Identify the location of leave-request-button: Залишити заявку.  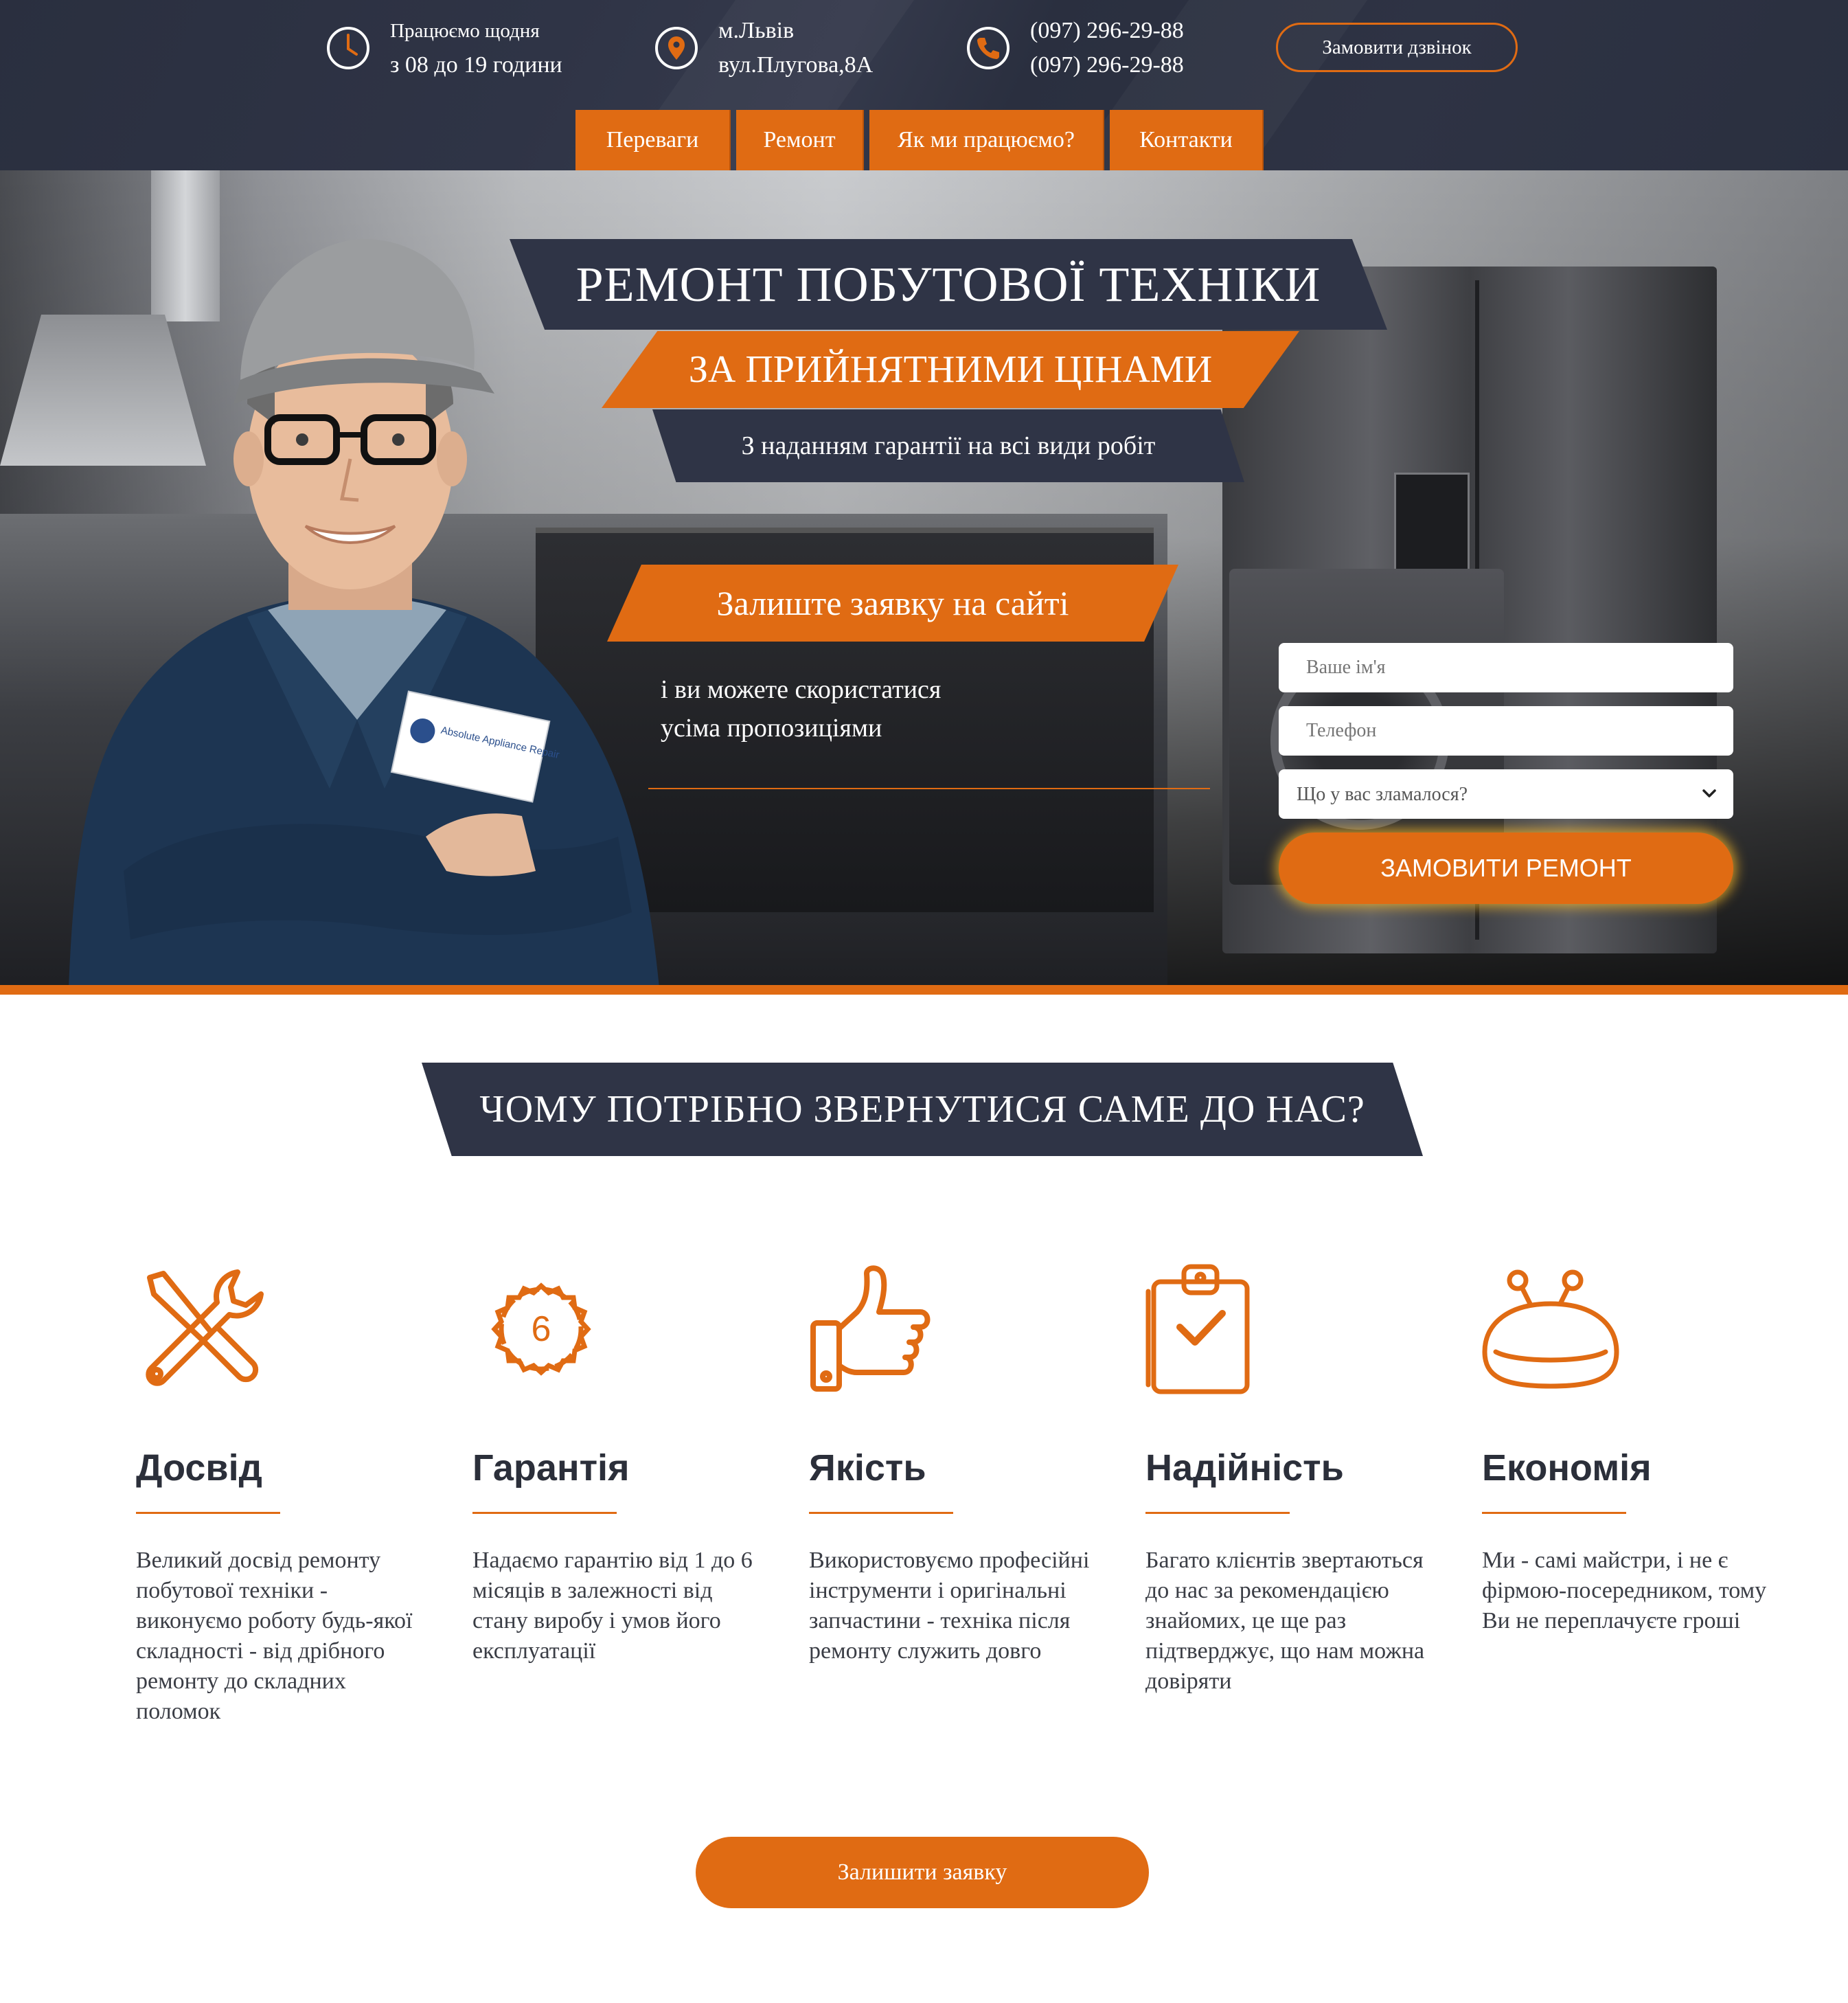
(922, 1872).